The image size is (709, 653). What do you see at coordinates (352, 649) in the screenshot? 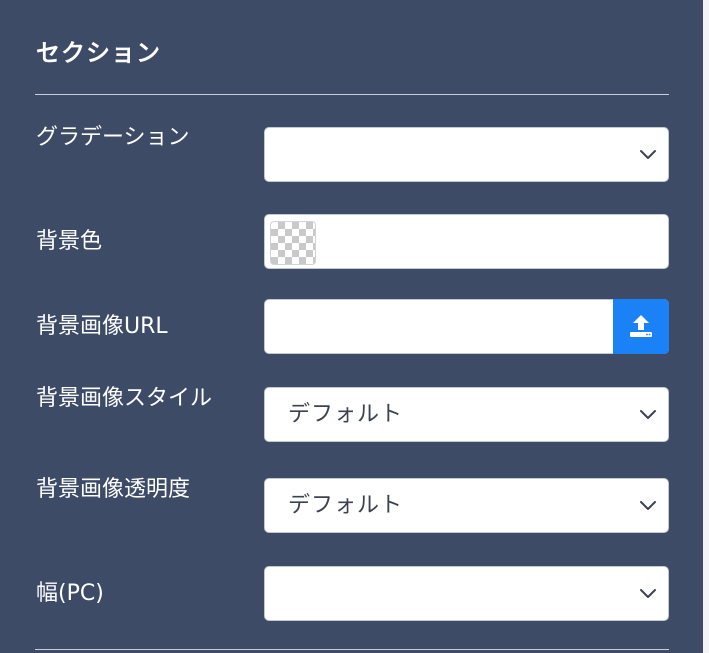
I see `bottom-divider` at bounding box center [352, 649].